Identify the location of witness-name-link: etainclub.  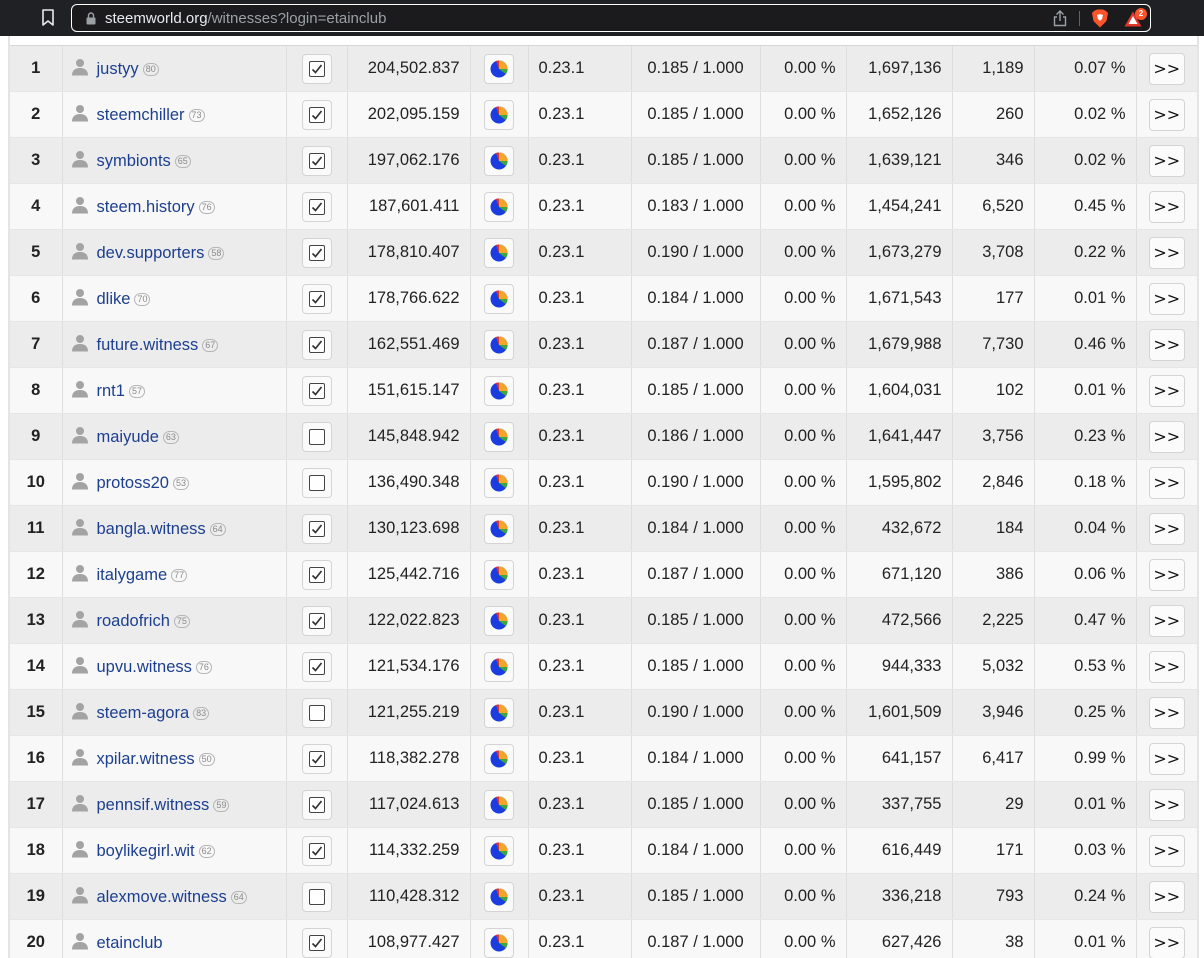
(130, 943).